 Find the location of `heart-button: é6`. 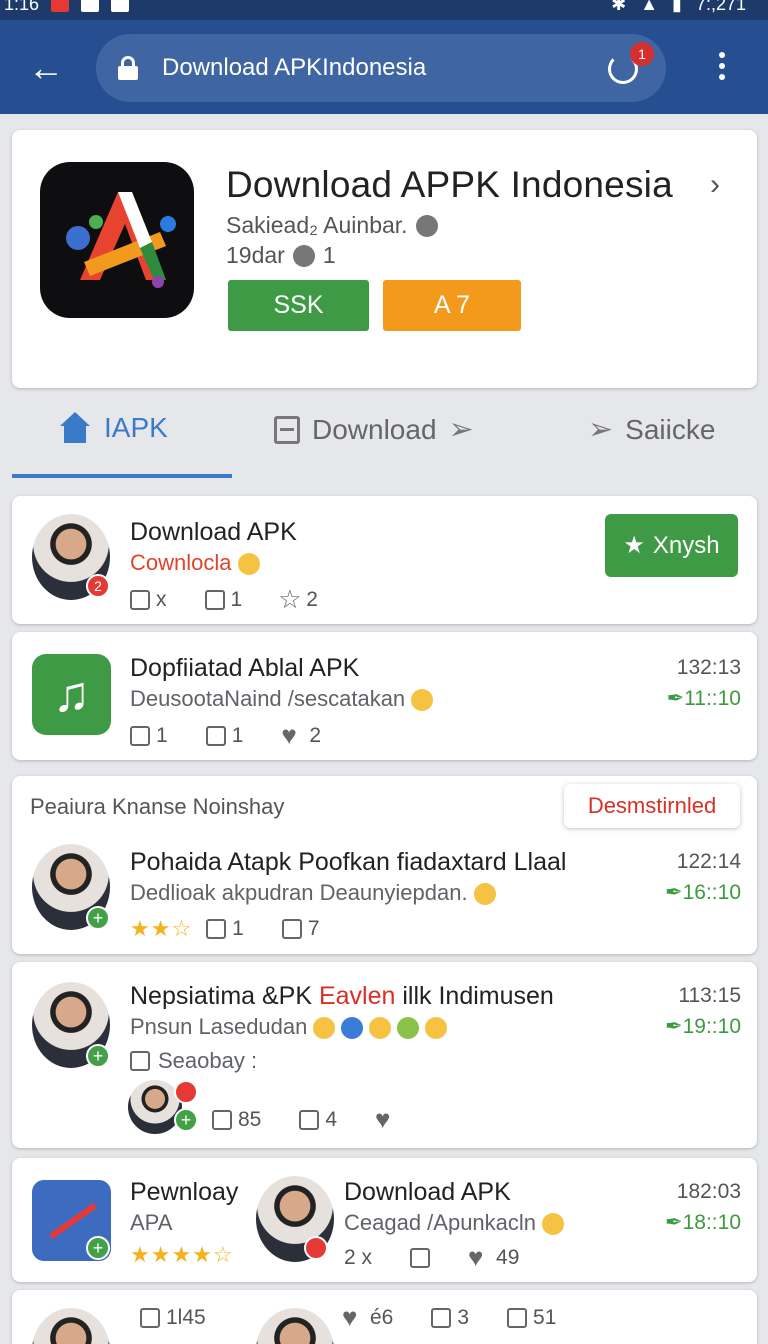

heart-button: é6 is located at coordinates (367, 1317).